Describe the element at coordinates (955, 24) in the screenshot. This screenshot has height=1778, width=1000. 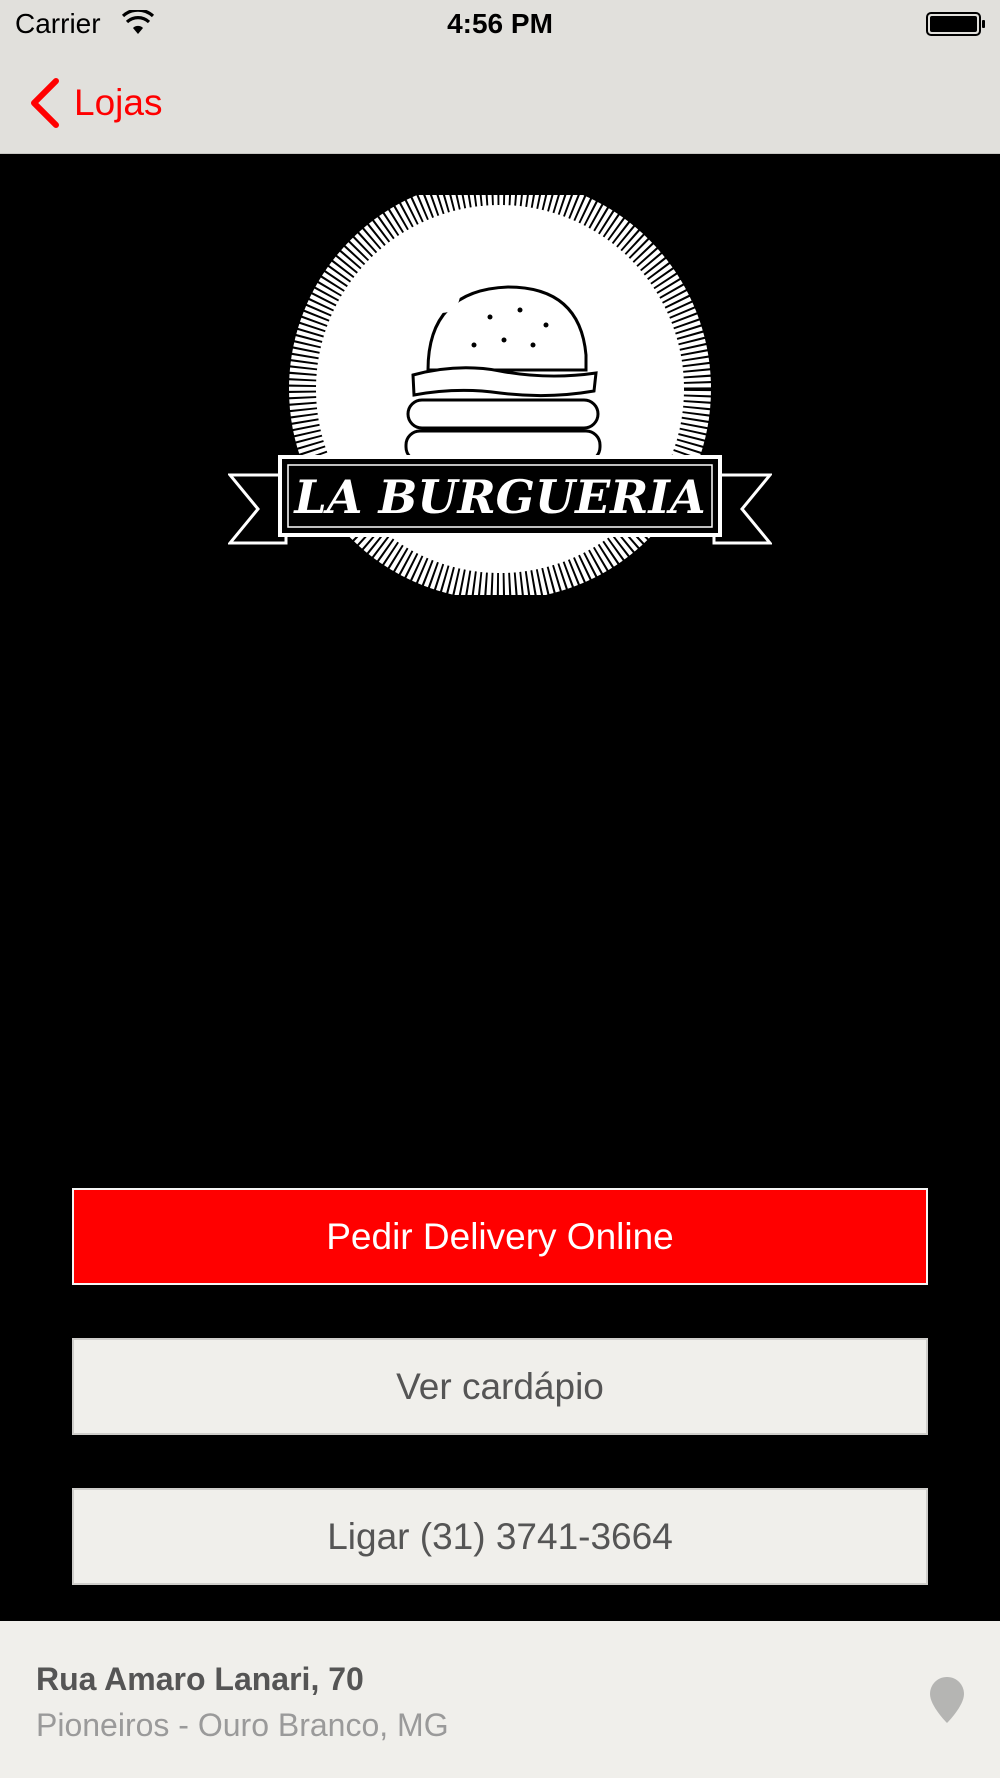
I see `battery-icon` at that location.